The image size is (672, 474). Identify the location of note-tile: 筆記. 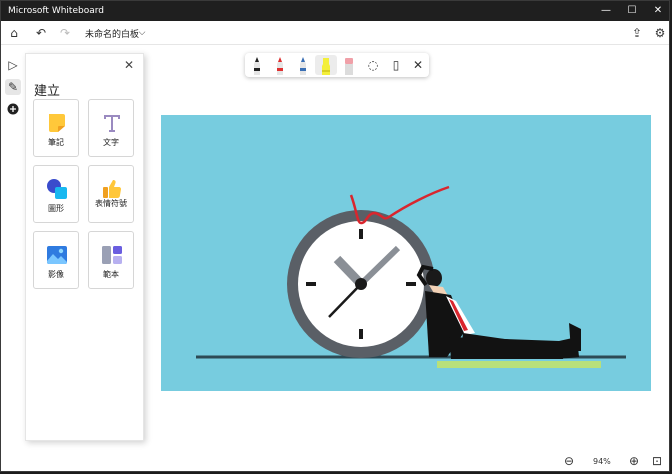
(56, 128).